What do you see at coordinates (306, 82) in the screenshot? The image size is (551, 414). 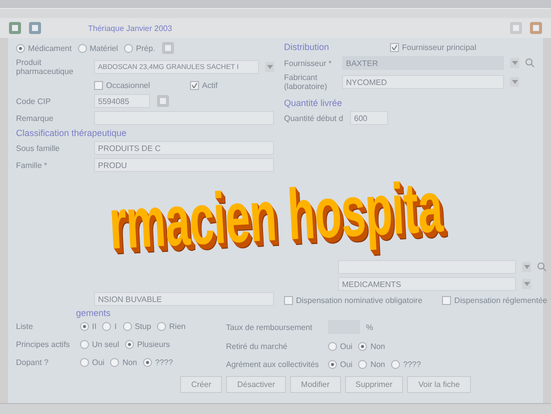 I see `field-label: Fabricant (laboratoire)` at bounding box center [306, 82].